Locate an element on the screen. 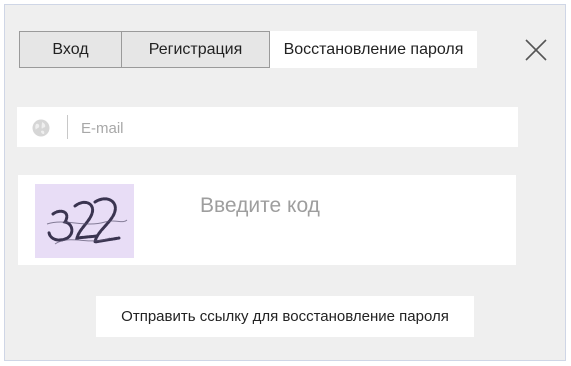 The width and height of the screenshot is (571, 366). tab-register: Регистрация is located at coordinates (196, 49).